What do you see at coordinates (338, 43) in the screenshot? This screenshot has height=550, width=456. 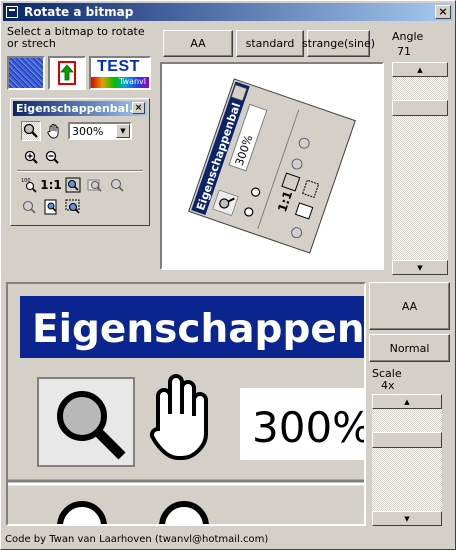 I see `strange-sine-mode-button: strange(sine)` at bounding box center [338, 43].